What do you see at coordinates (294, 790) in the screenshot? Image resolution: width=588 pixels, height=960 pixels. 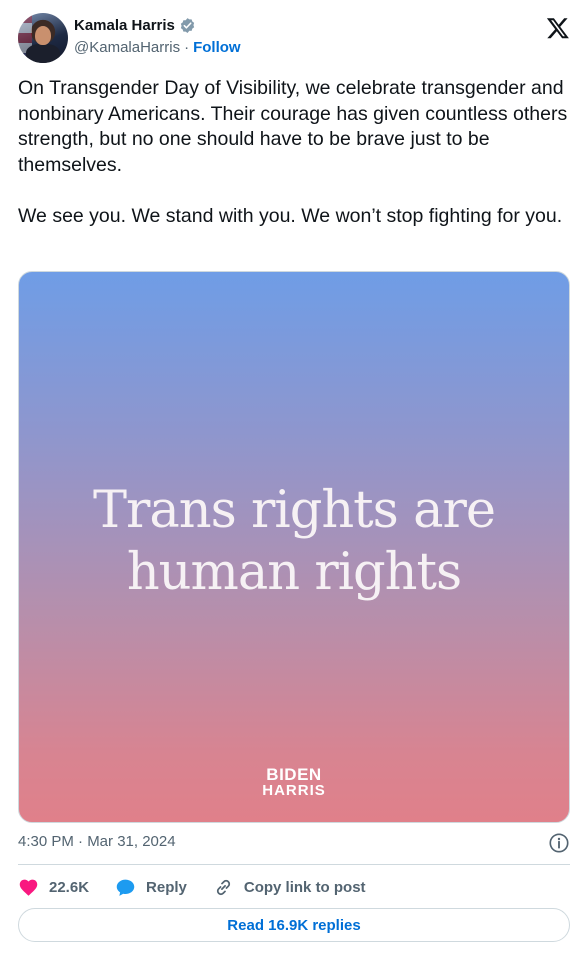 I see `brand-line-2: HARRIS` at bounding box center [294, 790].